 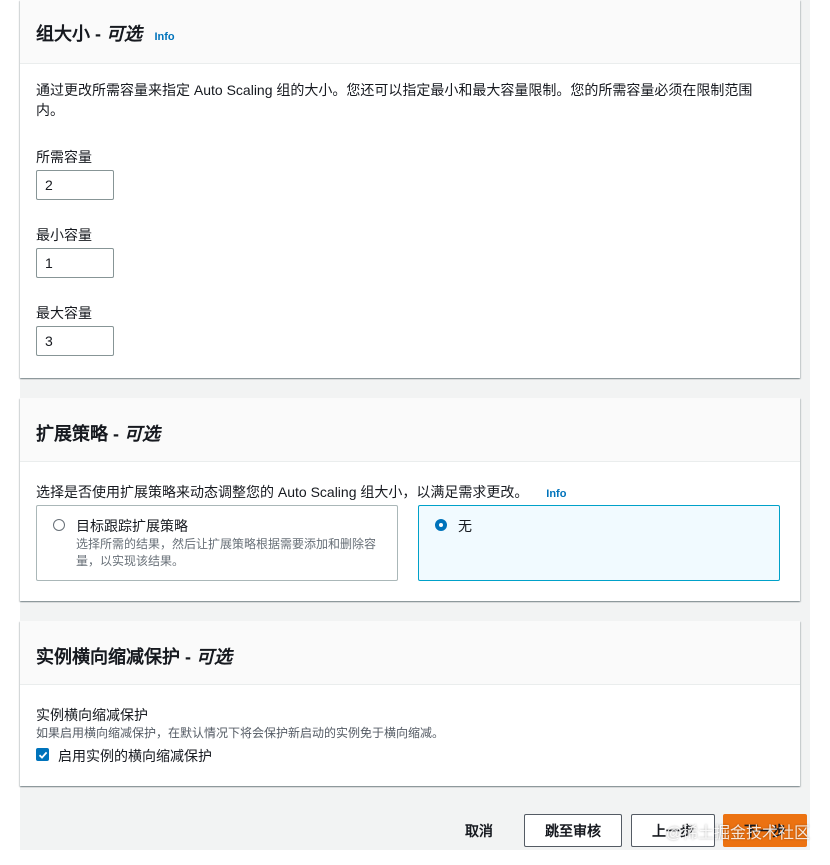 What do you see at coordinates (164, 37) in the screenshot?
I see `group-size-info-link: Info` at bounding box center [164, 37].